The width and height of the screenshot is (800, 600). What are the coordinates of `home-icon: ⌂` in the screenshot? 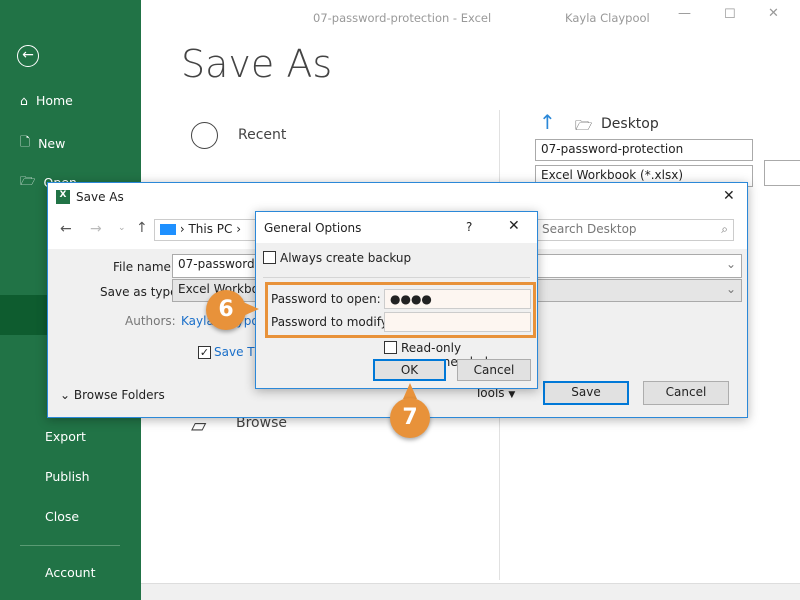 It's located at (24, 100).